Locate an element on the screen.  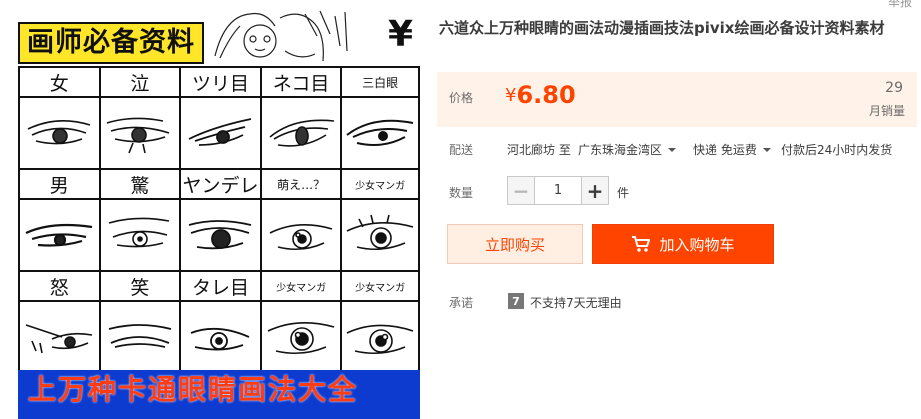
grid-label: 驚 is located at coordinates (141, 185).